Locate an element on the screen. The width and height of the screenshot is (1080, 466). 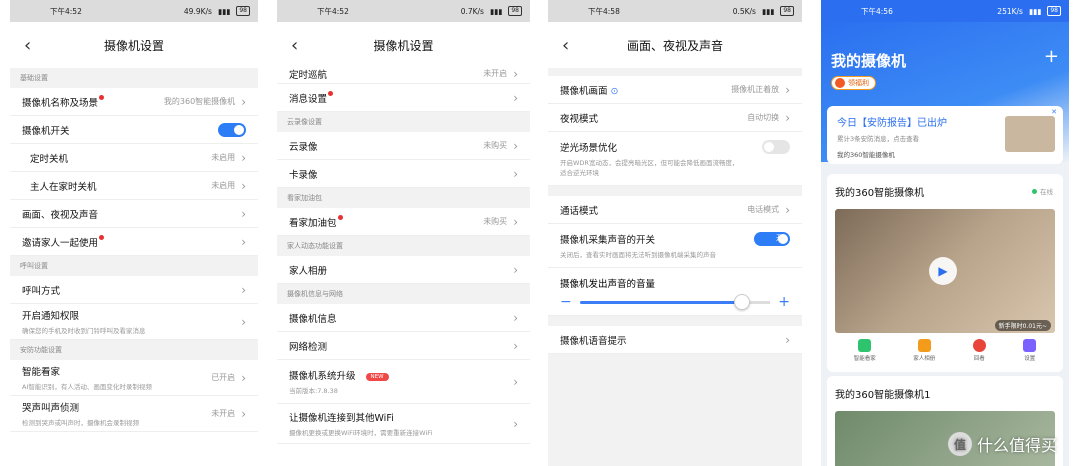
fuel-pack-row: 看家加油包 未购买 › is located at coordinates (403, 222).